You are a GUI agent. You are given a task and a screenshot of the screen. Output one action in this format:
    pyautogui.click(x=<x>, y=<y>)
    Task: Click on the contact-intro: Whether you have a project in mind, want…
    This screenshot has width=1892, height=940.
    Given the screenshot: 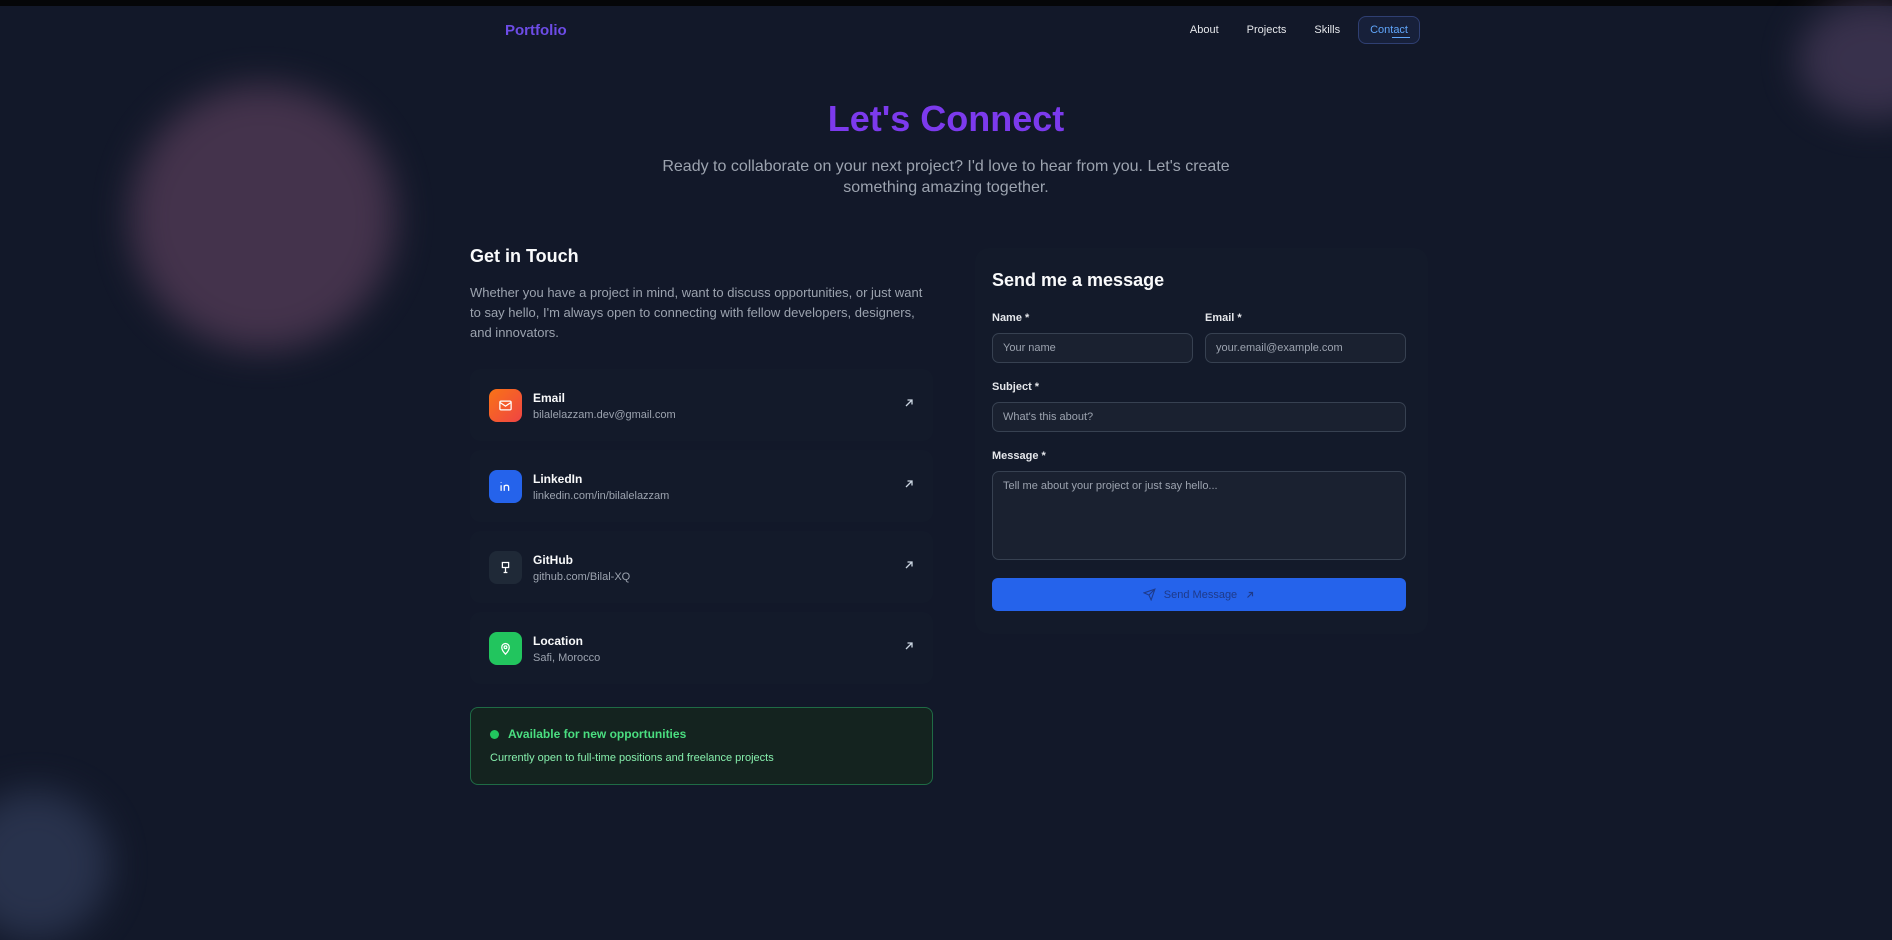 What is the action you would take?
    pyautogui.click(x=696, y=312)
    